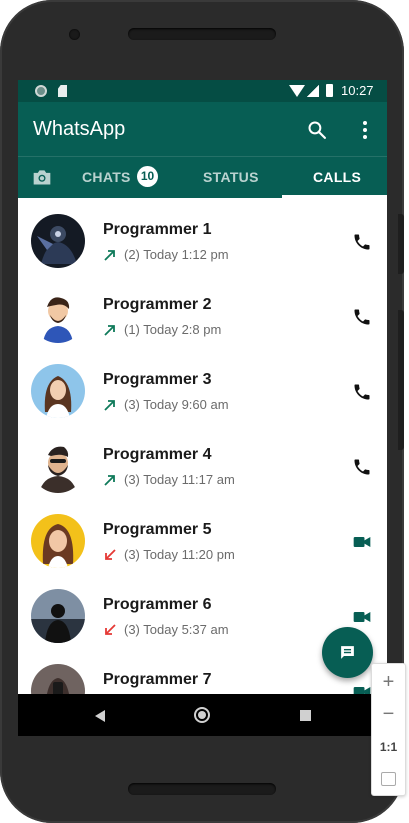 Image resolution: width=409 pixels, height=823 pixels. I want to click on home-icon, so click(202, 715).